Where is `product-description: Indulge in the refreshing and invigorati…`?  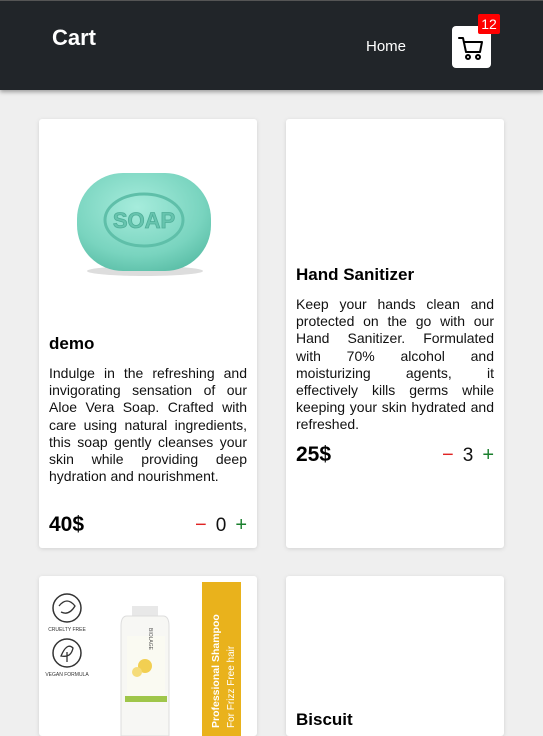 product-description: Indulge in the refreshing and invigorati… is located at coordinates (148, 425).